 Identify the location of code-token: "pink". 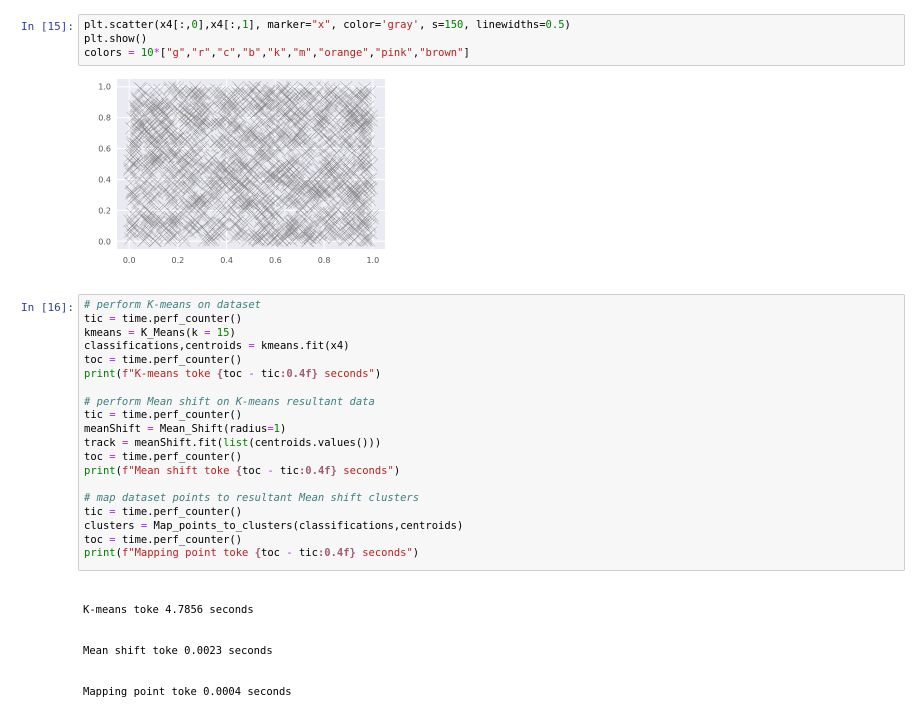
(393, 52).